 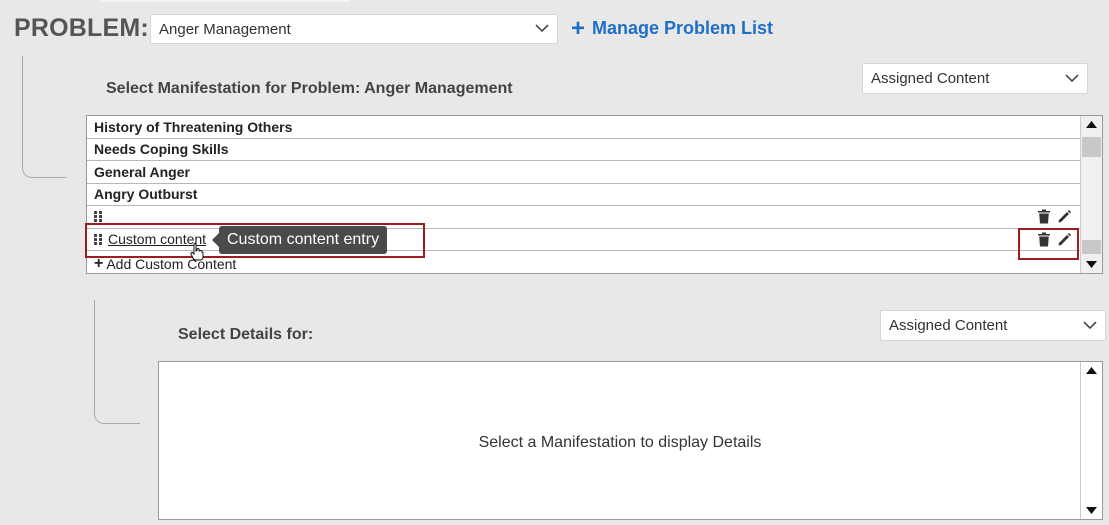 I want to click on list-item: Needs Coping Skills, so click(x=584, y=150).